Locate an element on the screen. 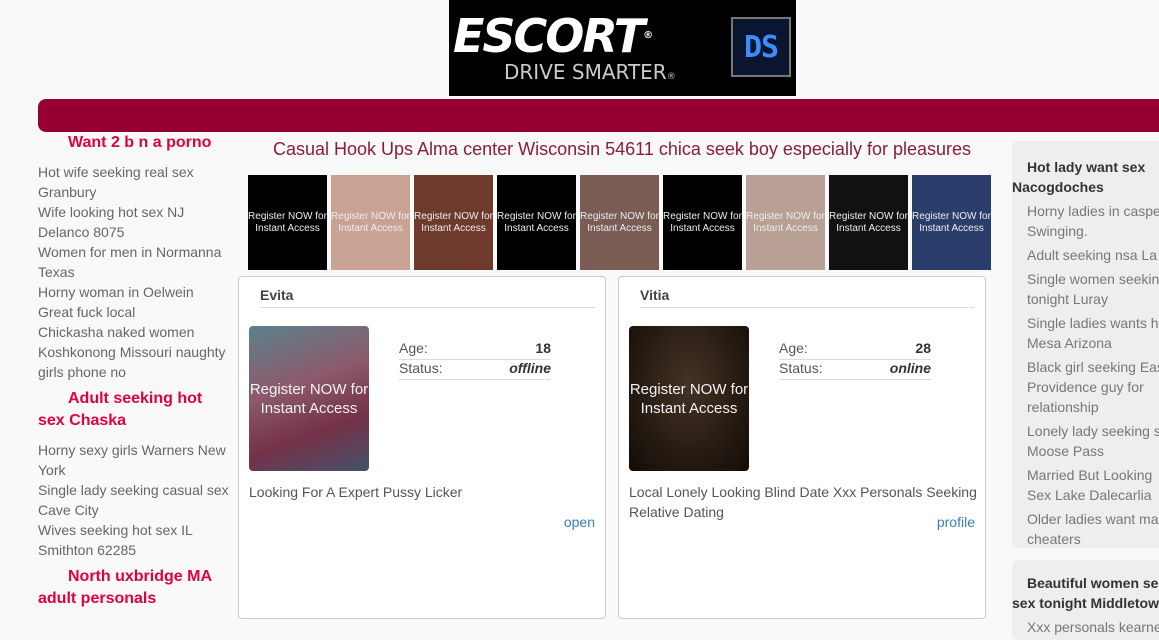 This screenshot has width=1159, height=640. age-row: Age: 18 is located at coordinates (475, 350).